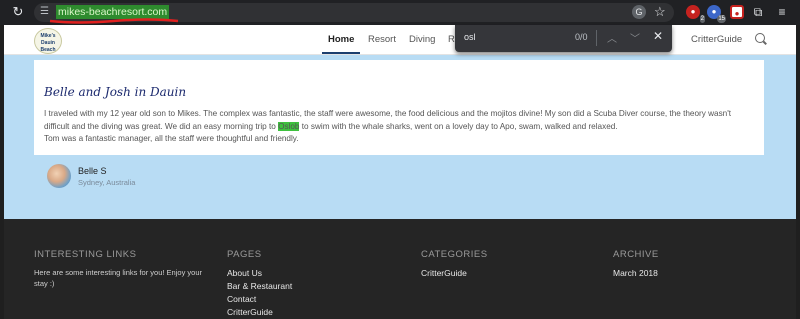  What do you see at coordinates (85, 254) in the screenshot?
I see `footer-heading: INTERESTING LINKS` at bounding box center [85, 254].